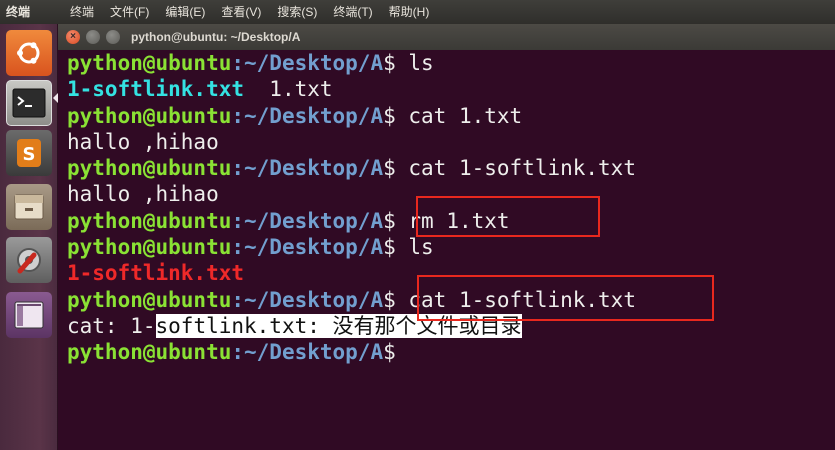 This screenshot has height=450, width=835. Describe the element at coordinates (352, 12) in the screenshot. I see `menu-terminal-t: 终端(T)` at that location.